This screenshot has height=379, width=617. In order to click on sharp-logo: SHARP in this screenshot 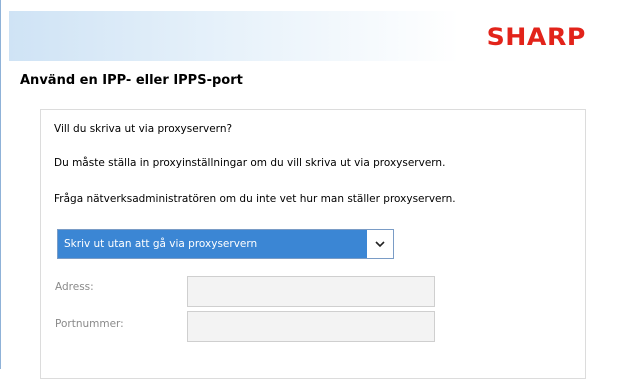, I will do `click(537, 37)`.